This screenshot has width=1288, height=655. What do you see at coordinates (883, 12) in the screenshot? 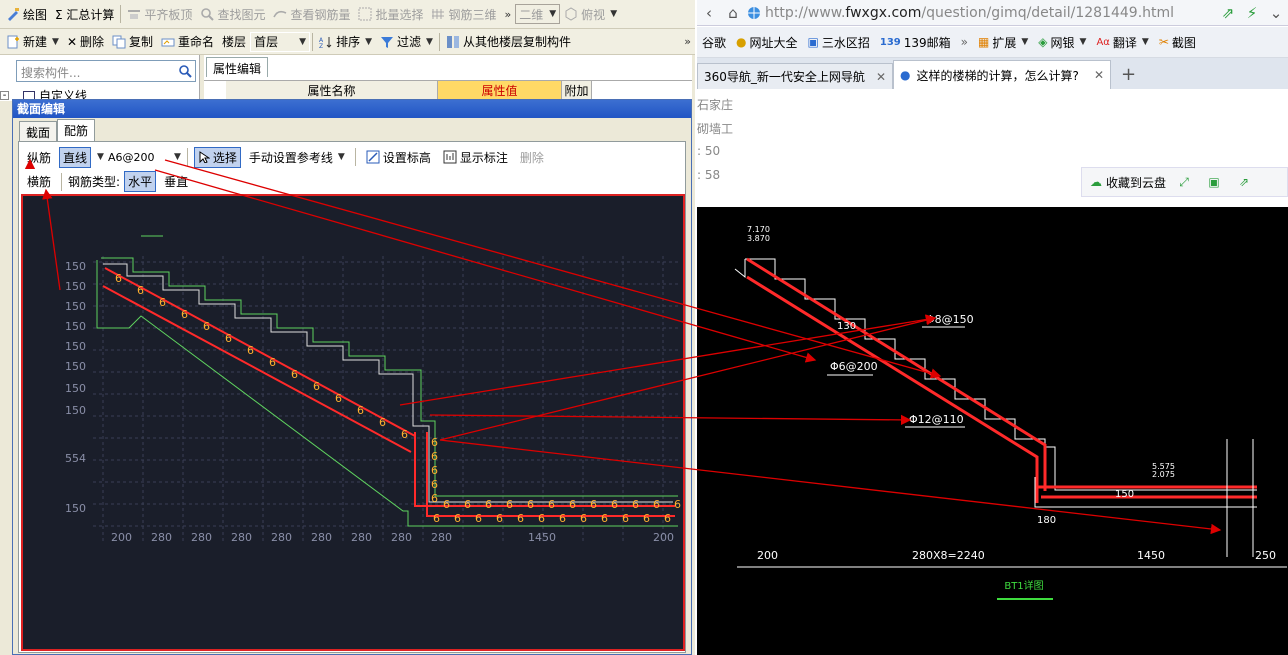
I see `url-domain: fwxgx.com` at bounding box center [883, 12].